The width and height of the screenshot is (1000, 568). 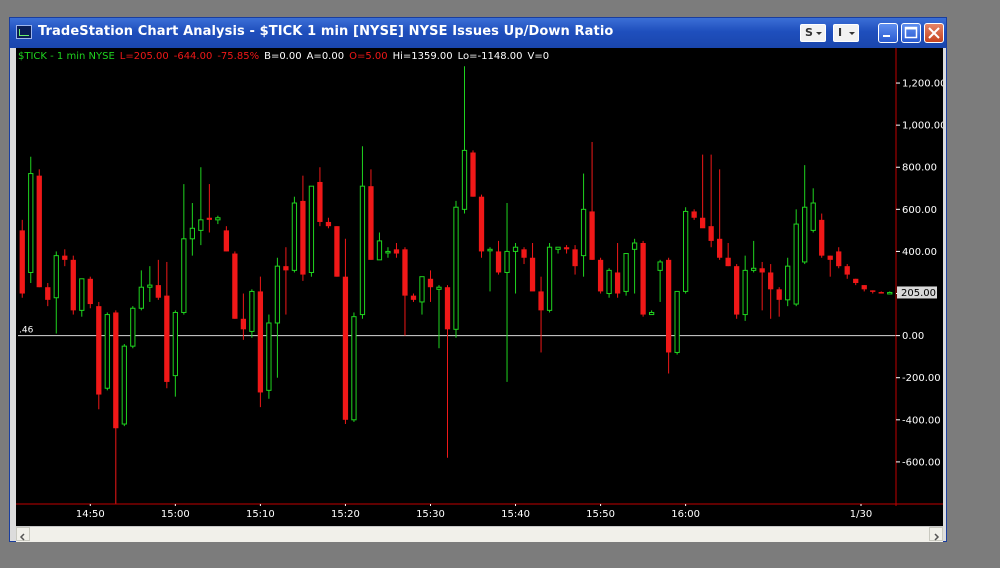 I want to click on info-last: L=205.00, so click(x=144, y=56).